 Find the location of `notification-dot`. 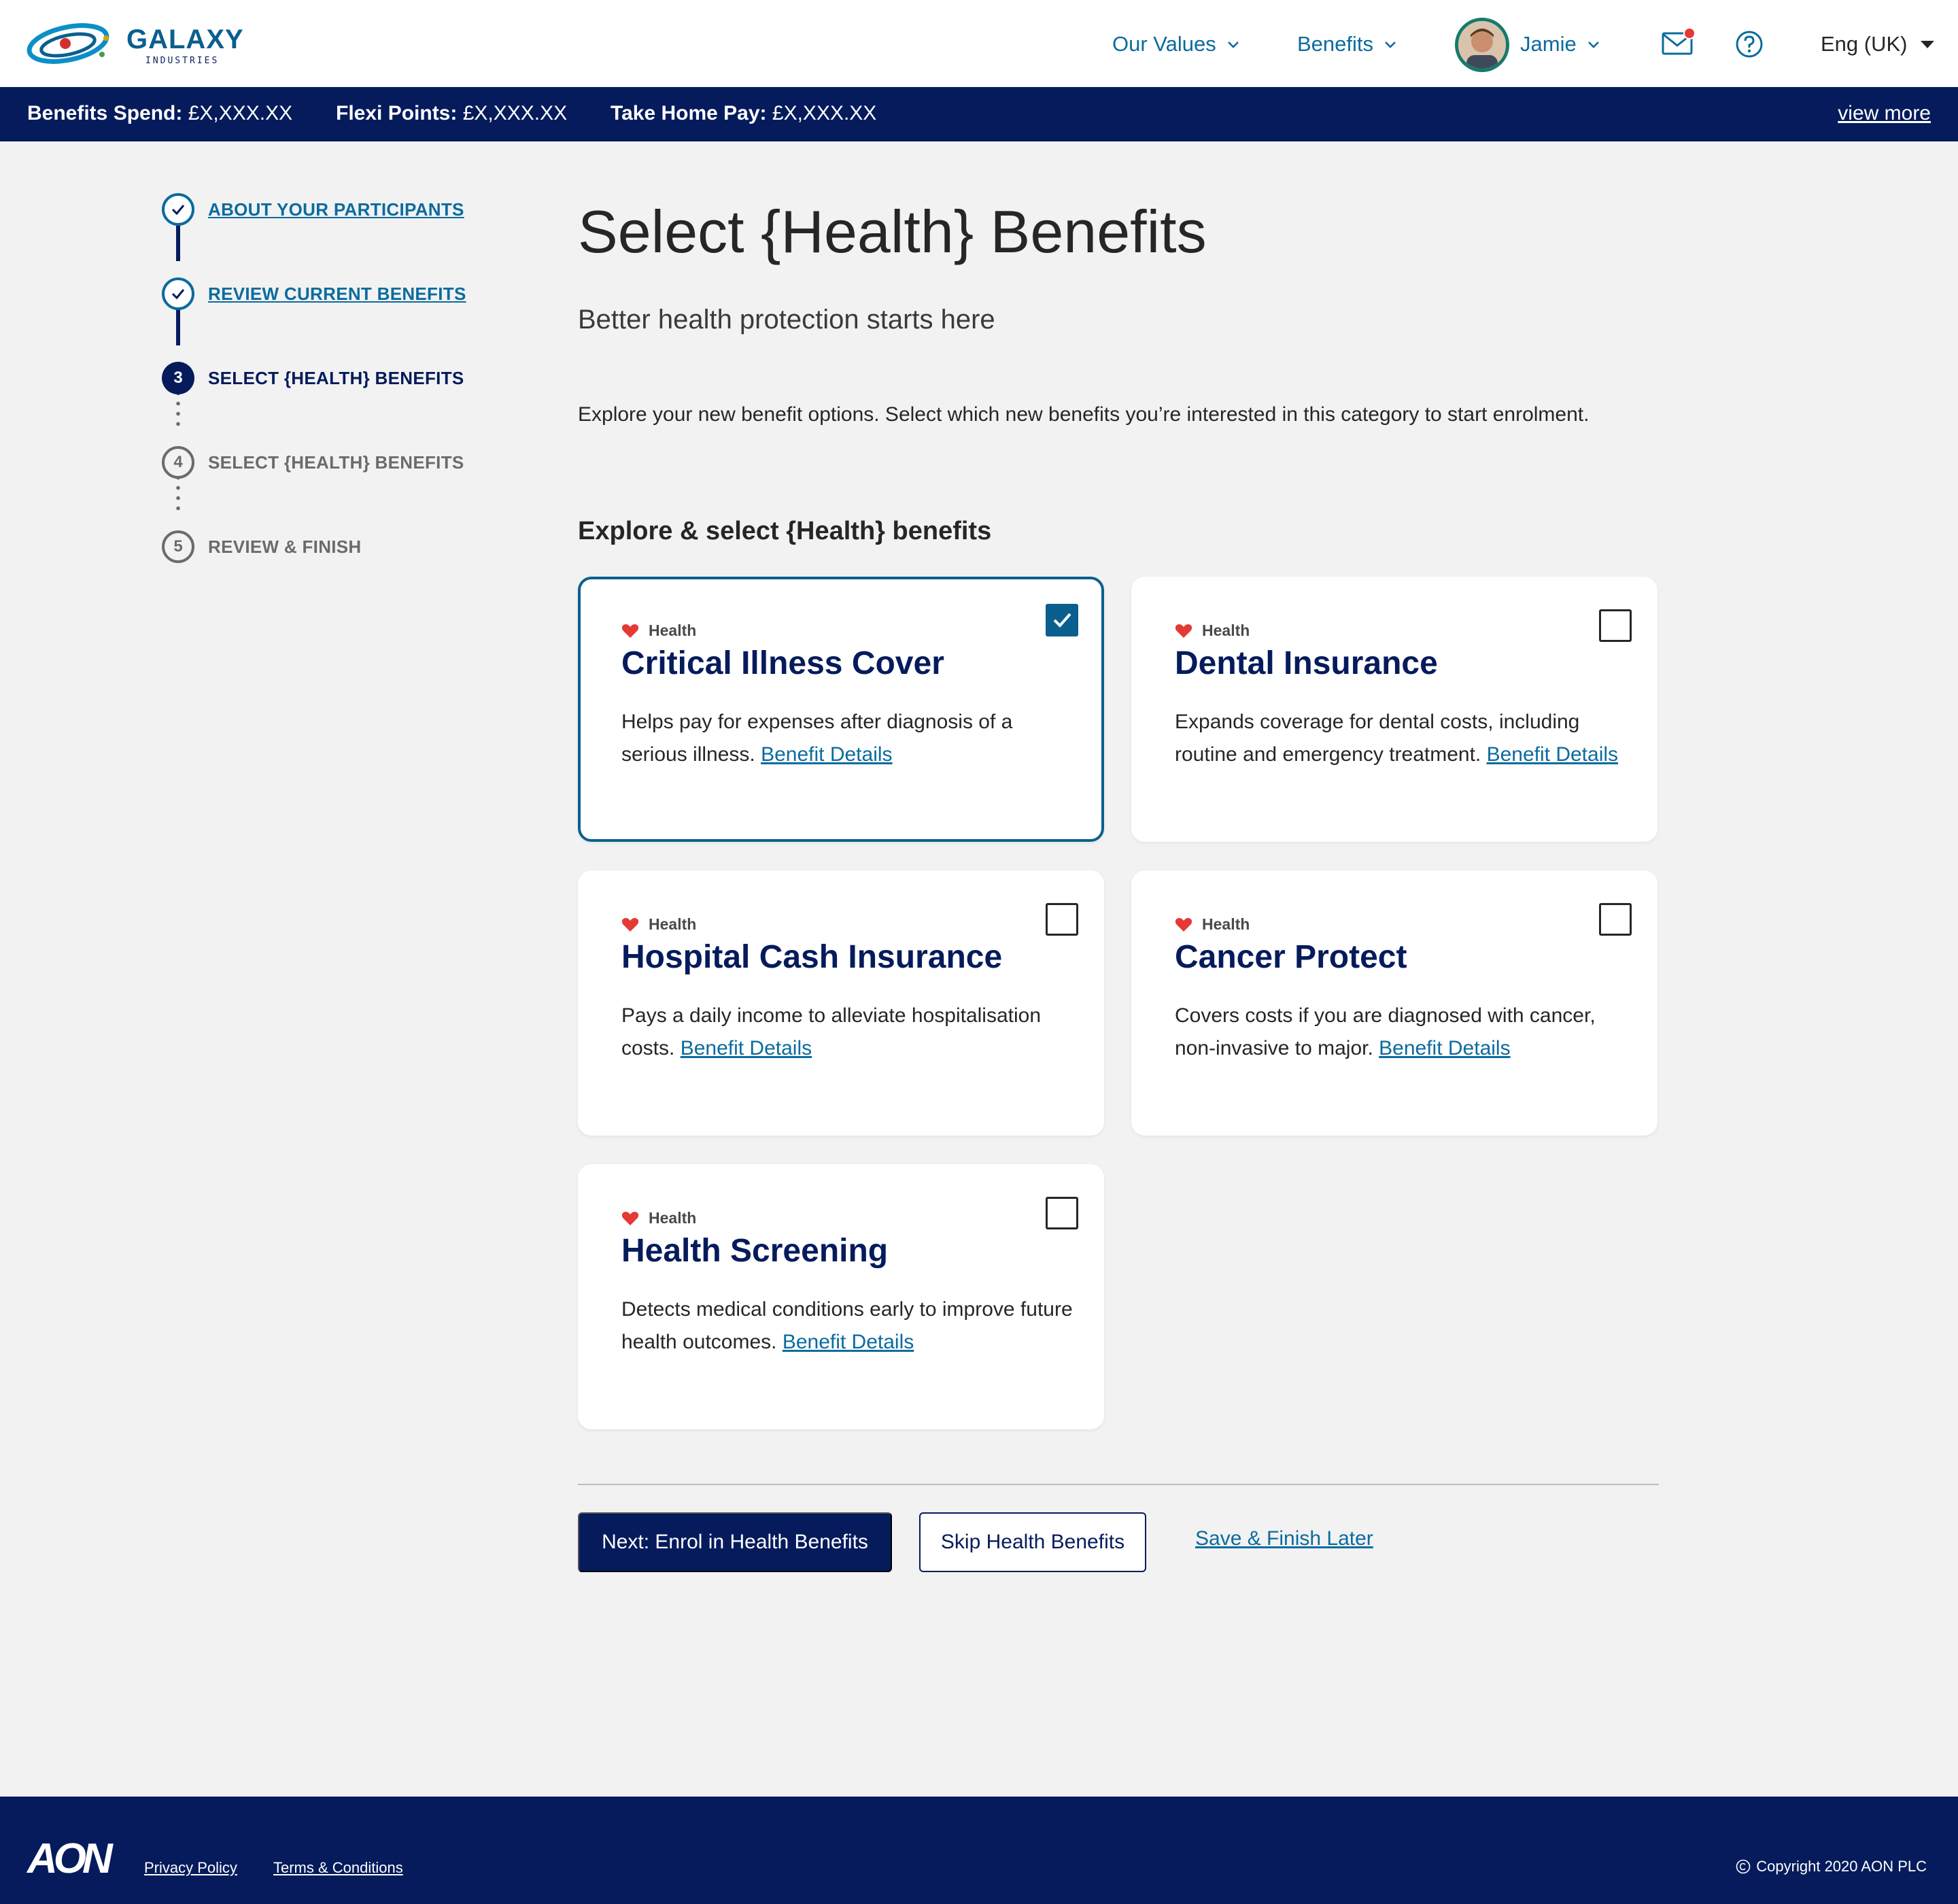

notification-dot is located at coordinates (1689, 33).